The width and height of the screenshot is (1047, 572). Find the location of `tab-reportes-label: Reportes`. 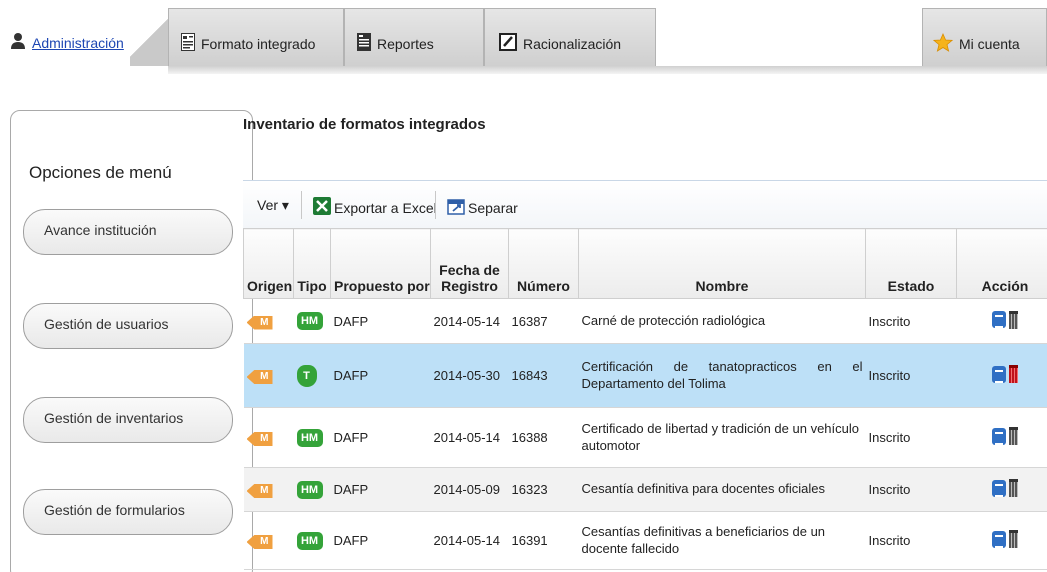

tab-reportes-label: Reportes is located at coordinates (405, 44).